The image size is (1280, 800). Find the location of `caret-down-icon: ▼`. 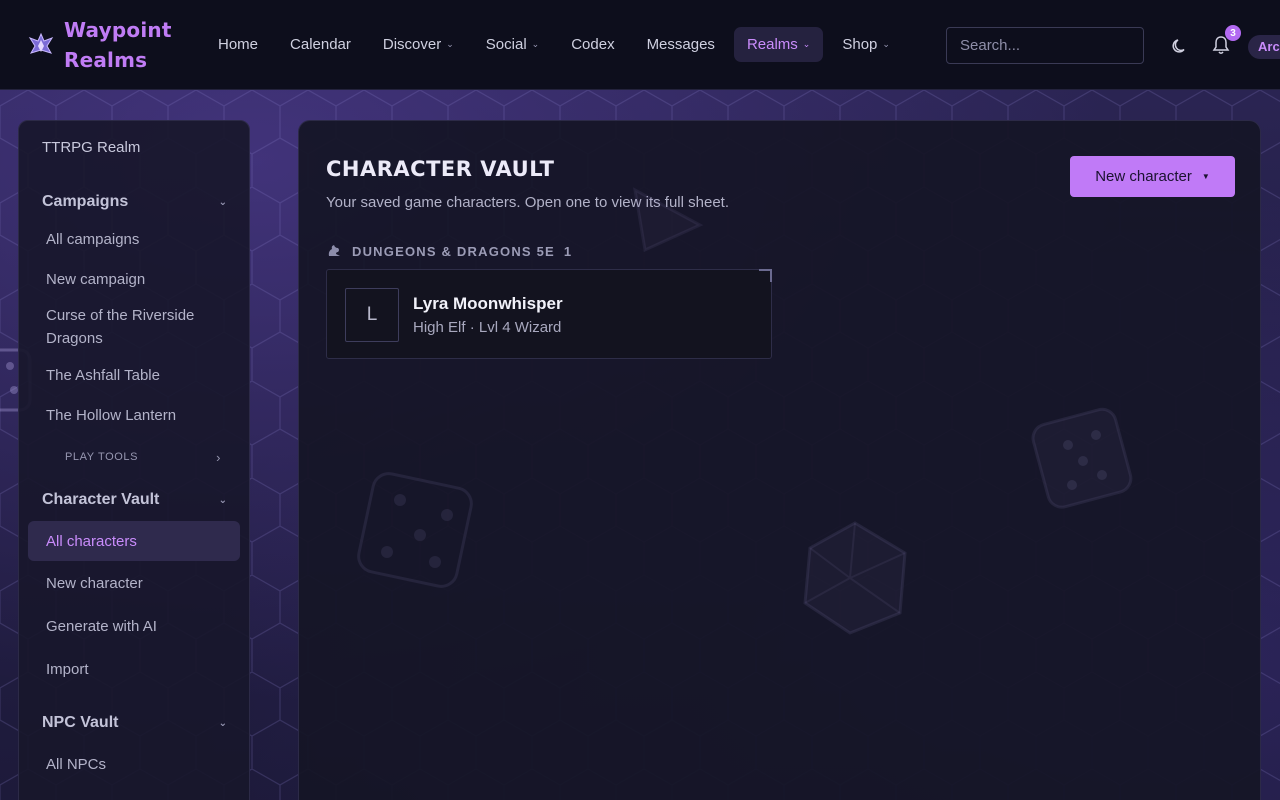

caret-down-icon: ▼ is located at coordinates (1205, 176).